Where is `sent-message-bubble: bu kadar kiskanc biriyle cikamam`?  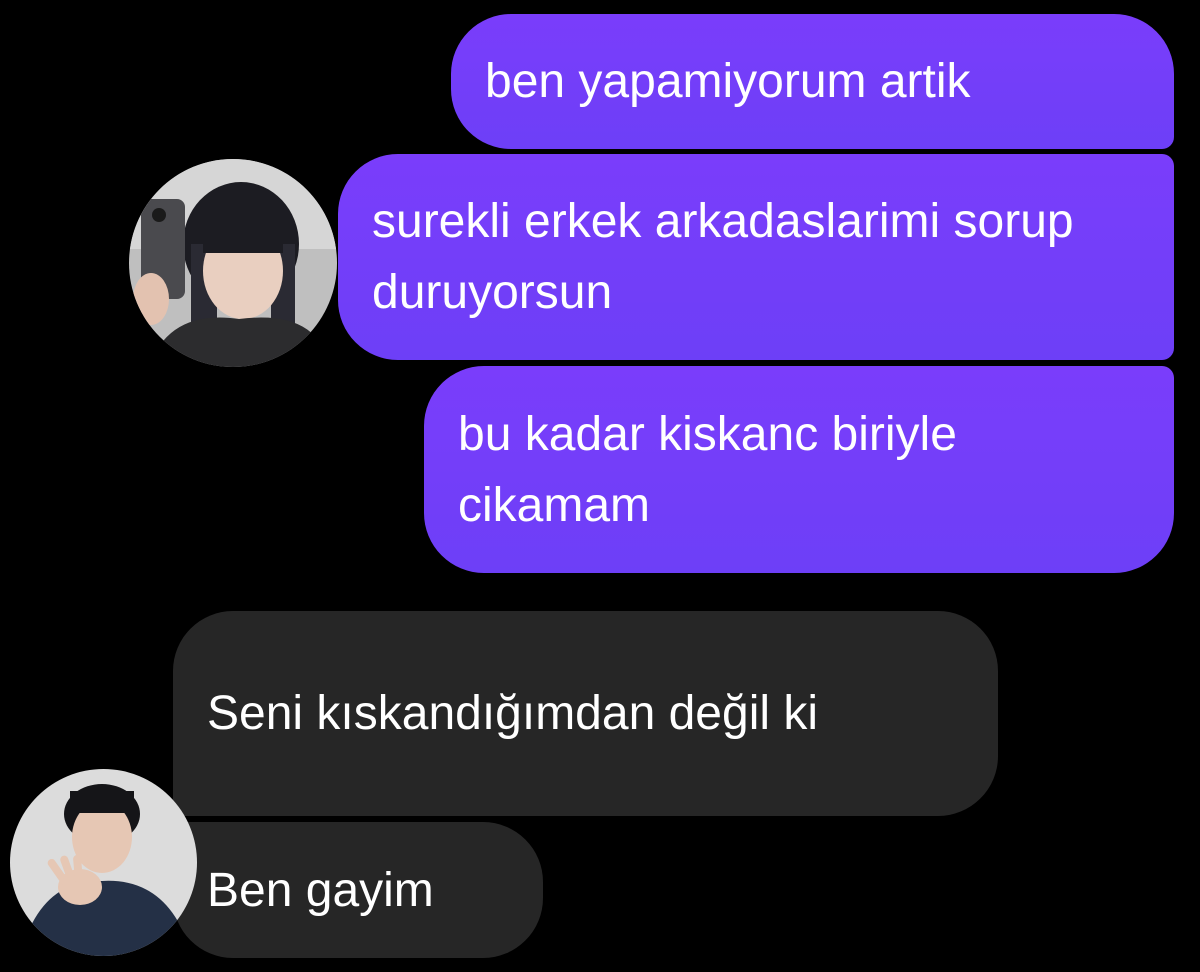
sent-message-bubble: bu kadar kiskanc biriyle cikamam is located at coordinates (799, 469).